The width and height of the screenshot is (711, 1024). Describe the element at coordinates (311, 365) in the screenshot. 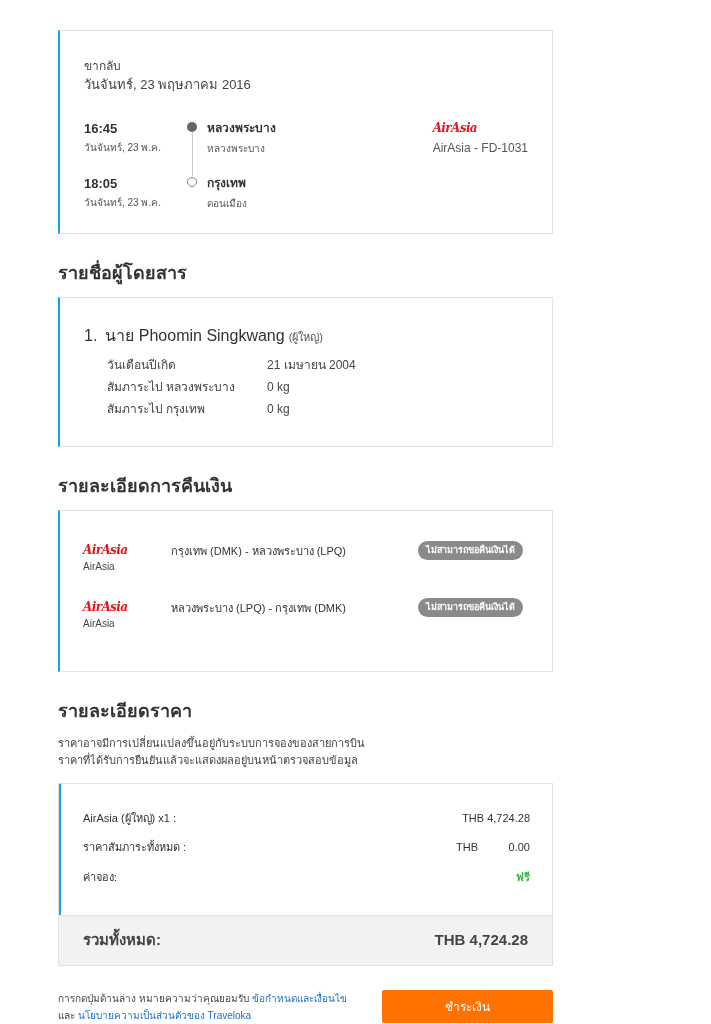

I see `detail-value: 21 เมษายน 2004` at that location.